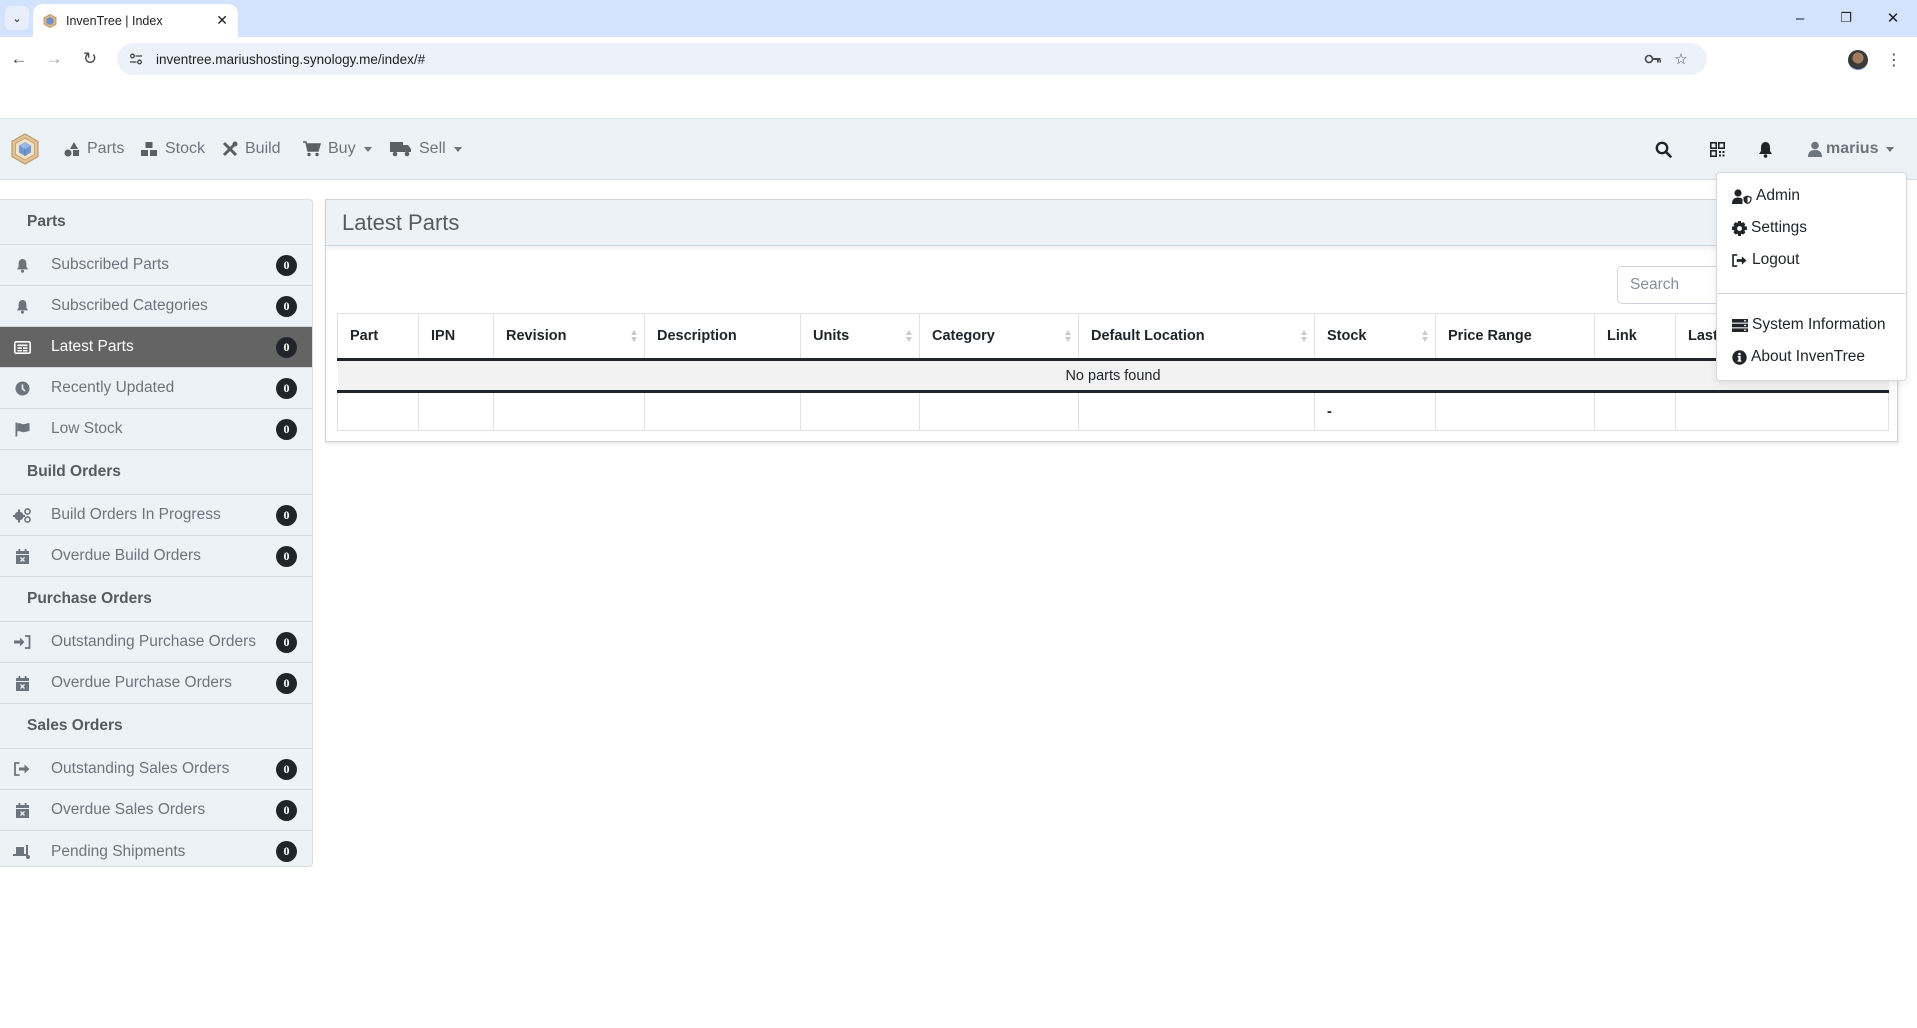 The image size is (1917, 1028). I want to click on menu-item-admin: Admin, so click(1766, 196).